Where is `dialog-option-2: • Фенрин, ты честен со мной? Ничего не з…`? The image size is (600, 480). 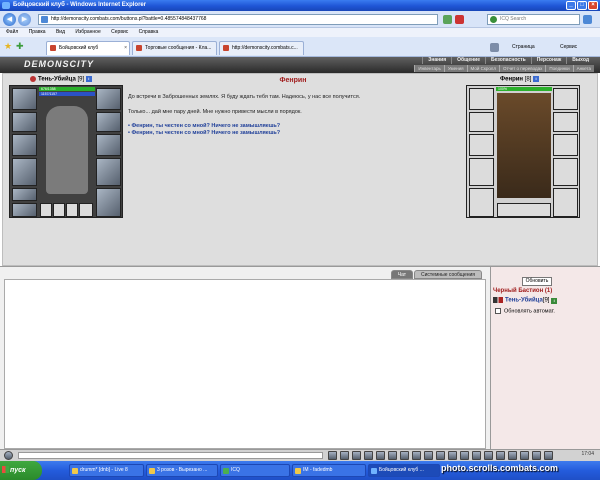 dialog-option-2: • Фенрин, ты честен со мной? Ничего не з… is located at coordinates (204, 133).